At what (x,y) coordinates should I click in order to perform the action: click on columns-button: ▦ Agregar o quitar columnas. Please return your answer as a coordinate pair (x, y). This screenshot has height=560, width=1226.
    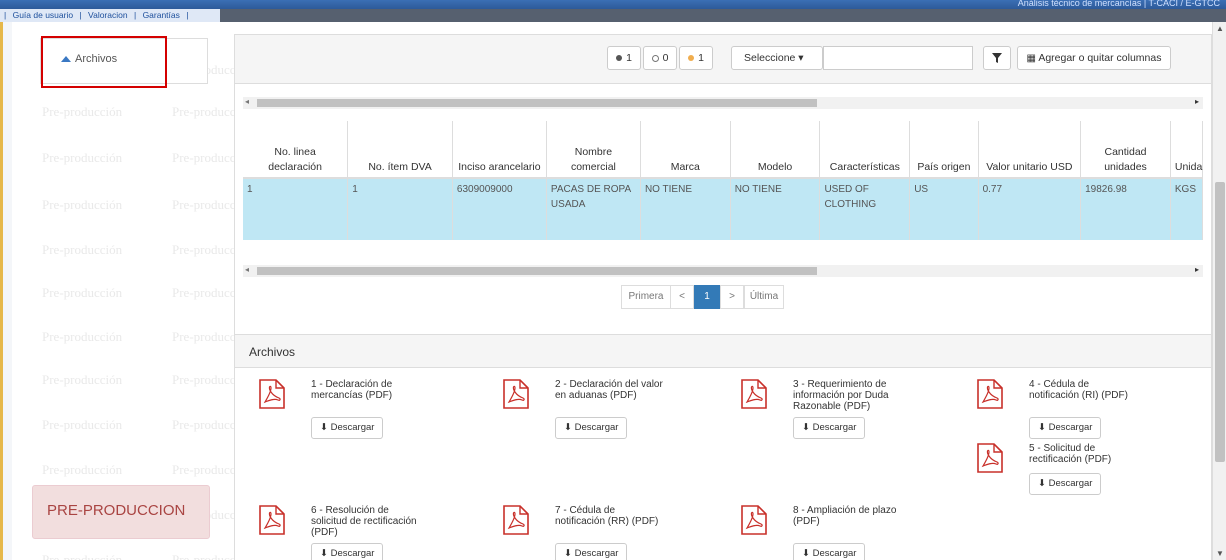
    Looking at the image, I should click on (1094, 58).